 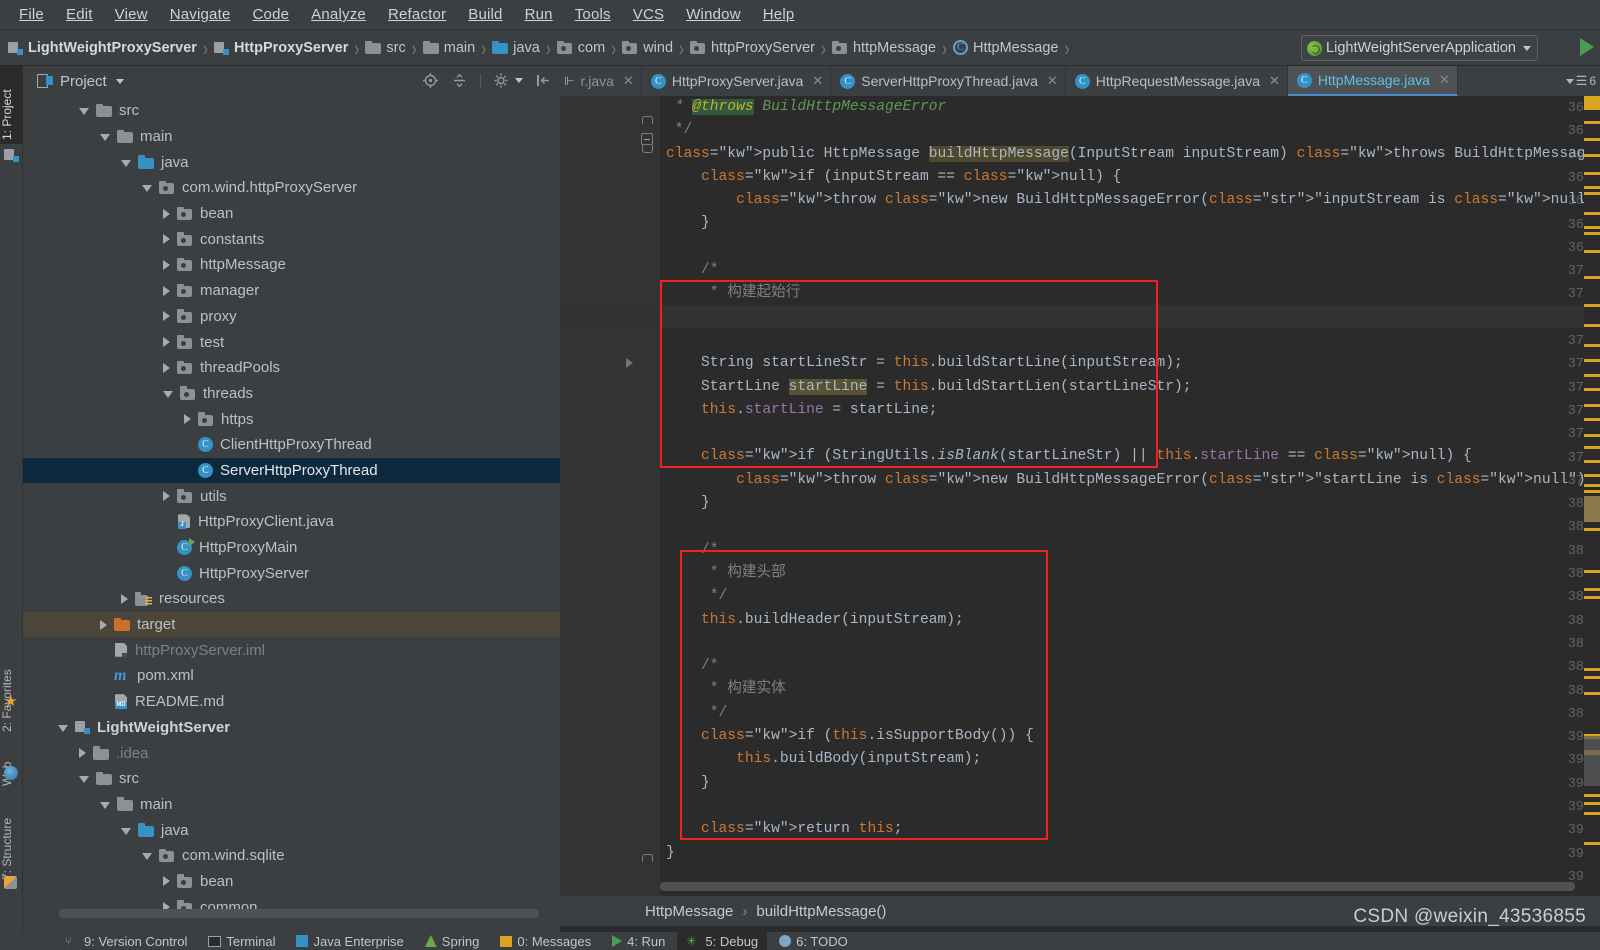 I want to click on status-item-todo: 6: TODO, so click(x=813, y=941).